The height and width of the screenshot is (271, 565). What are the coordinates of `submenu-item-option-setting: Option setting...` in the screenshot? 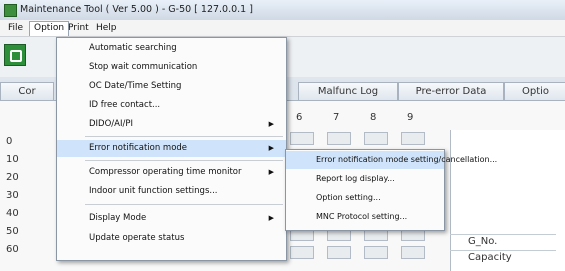 It's located at (365, 198).